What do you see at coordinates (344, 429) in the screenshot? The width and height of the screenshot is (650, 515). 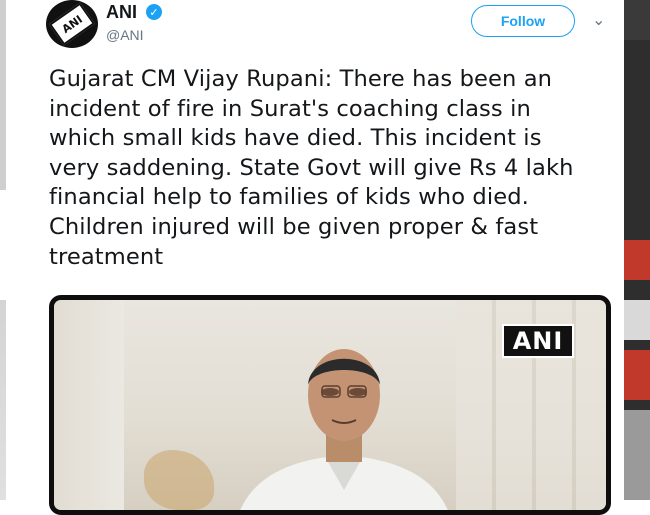 I see `speaker-figure` at bounding box center [344, 429].